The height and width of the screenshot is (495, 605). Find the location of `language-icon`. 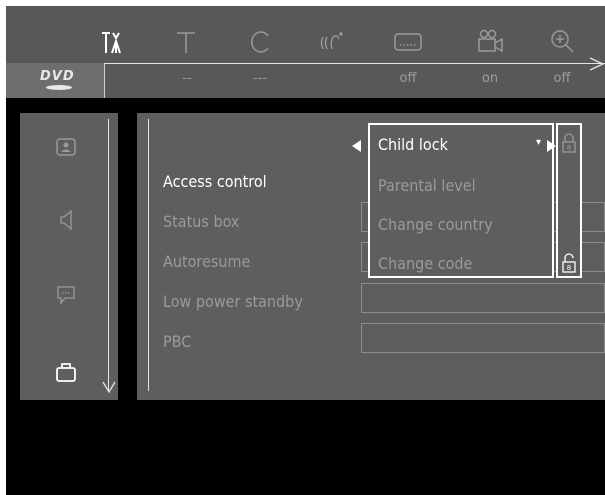

language-icon is located at coordinates (66, 295).